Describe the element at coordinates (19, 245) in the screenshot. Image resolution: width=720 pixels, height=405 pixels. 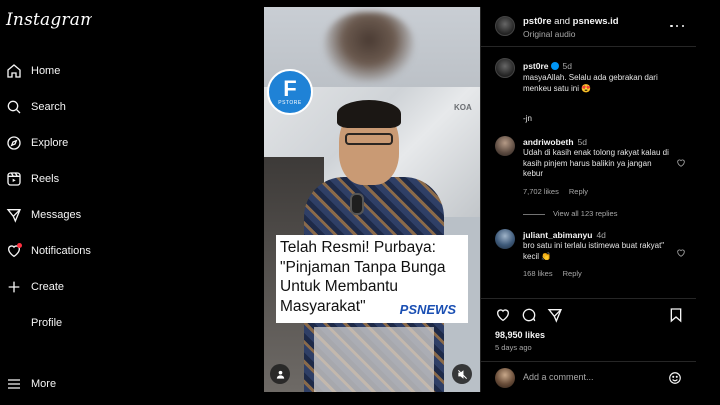
I see `notification-dot` at that location.